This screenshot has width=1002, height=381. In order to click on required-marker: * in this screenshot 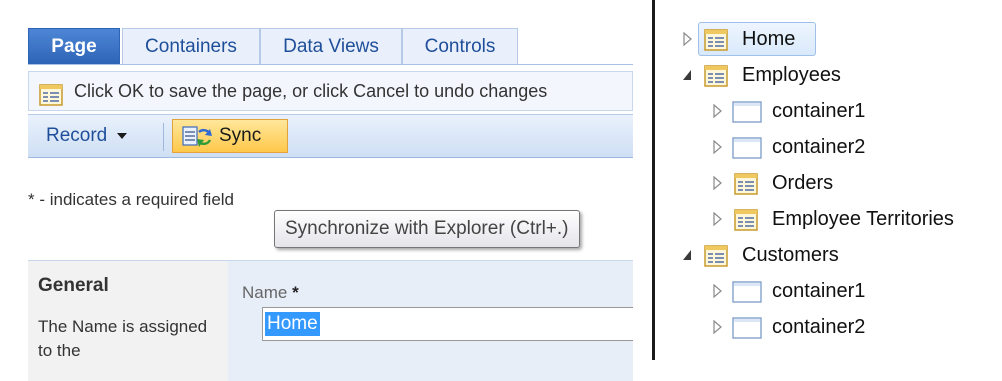, I will do `click(295, 292)`.